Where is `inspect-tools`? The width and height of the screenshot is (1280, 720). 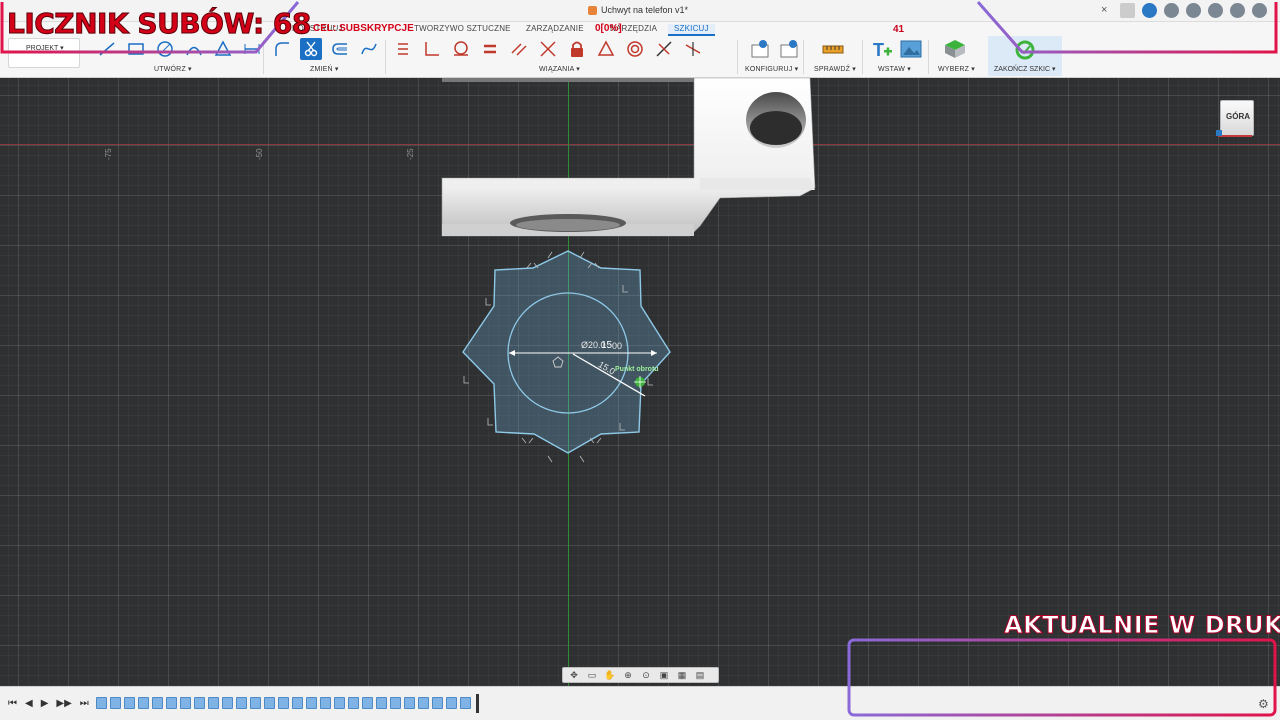
inspect-tools is located at coordinates (833, 49).